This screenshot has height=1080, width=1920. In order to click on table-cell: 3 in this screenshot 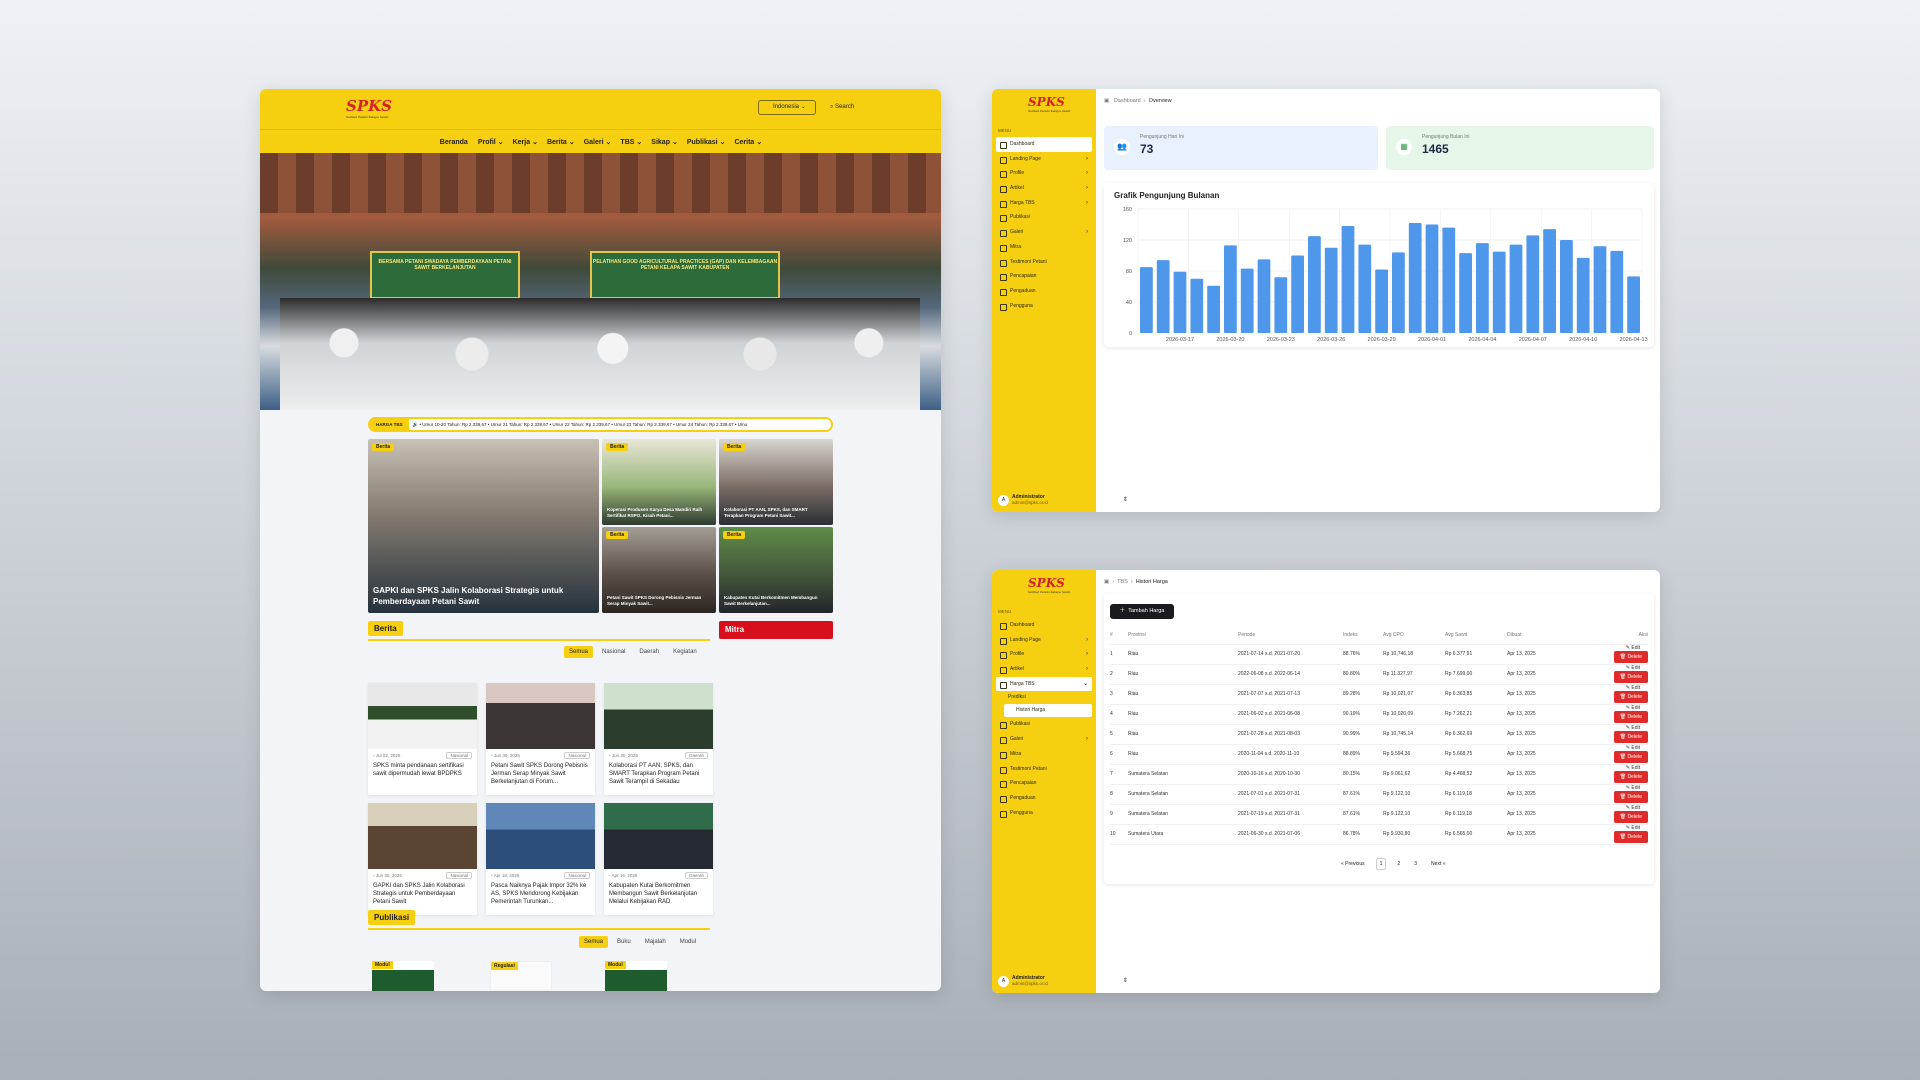, I will do `click(1119, 694)`.